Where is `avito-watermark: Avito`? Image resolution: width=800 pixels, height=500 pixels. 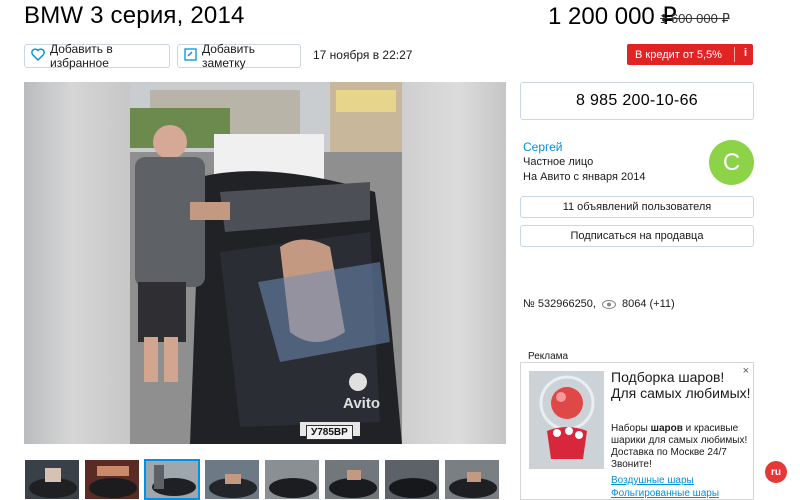 avito-watermark: Avito is located at coordinates (361, 403).